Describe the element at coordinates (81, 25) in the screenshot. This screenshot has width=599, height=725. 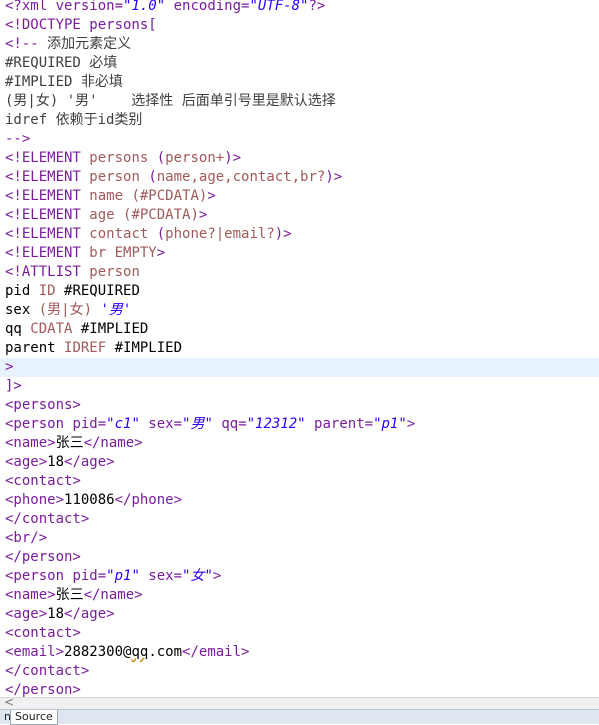
I see `code-token: <!DOCTYPE persons[` at that location.